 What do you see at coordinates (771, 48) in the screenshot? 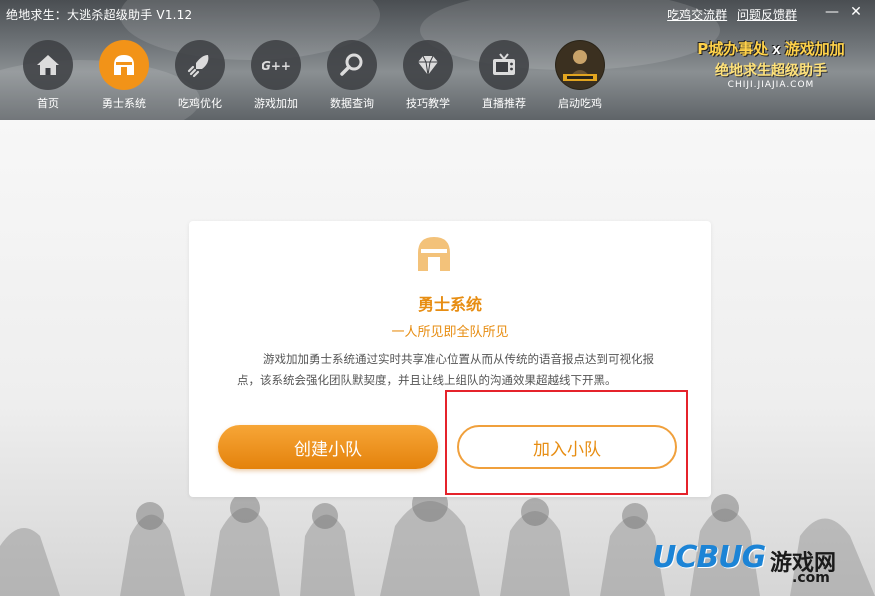
I see `brand-line1: P城办事处 X 游戏加加` at bounding box center [771, 48].